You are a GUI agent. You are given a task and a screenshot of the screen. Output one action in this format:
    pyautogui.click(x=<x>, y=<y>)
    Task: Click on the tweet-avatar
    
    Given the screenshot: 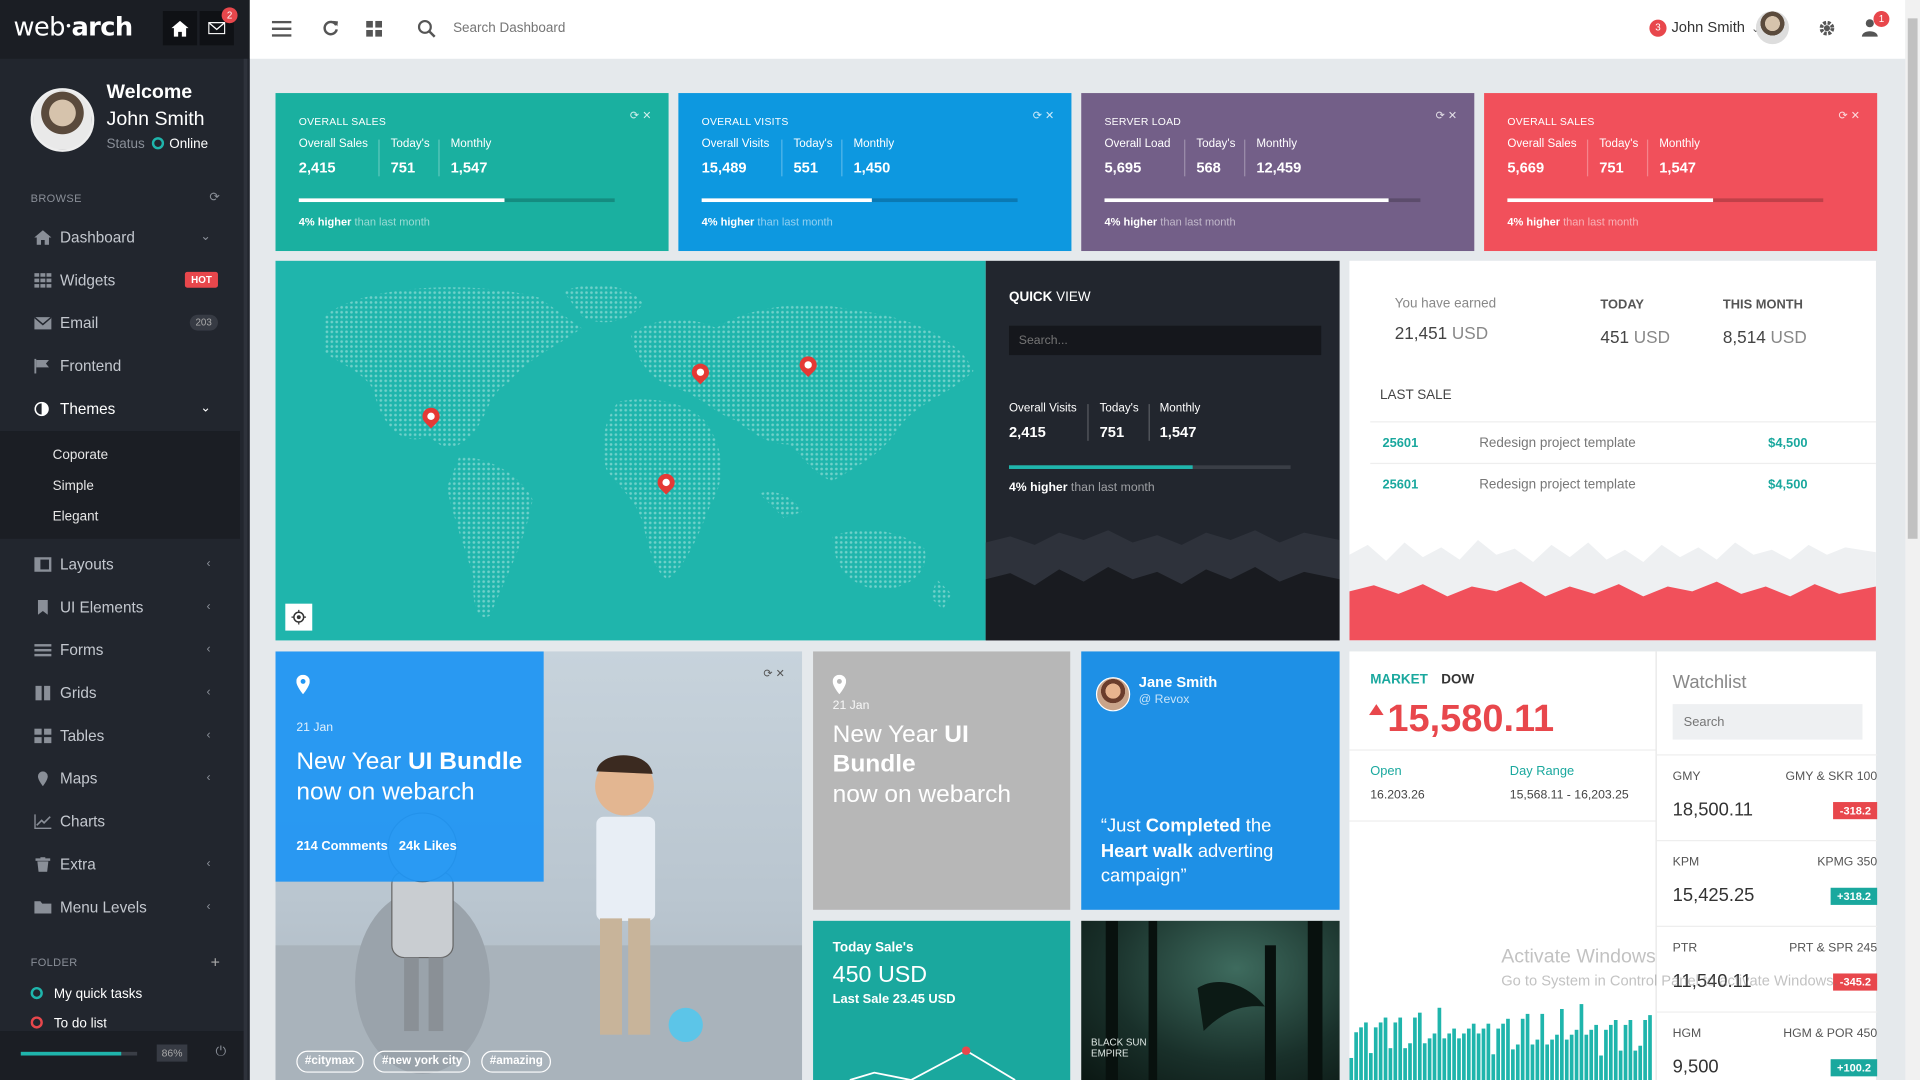 What is the action you would take?
    pyautogui.click(x=1113, y=694)
    